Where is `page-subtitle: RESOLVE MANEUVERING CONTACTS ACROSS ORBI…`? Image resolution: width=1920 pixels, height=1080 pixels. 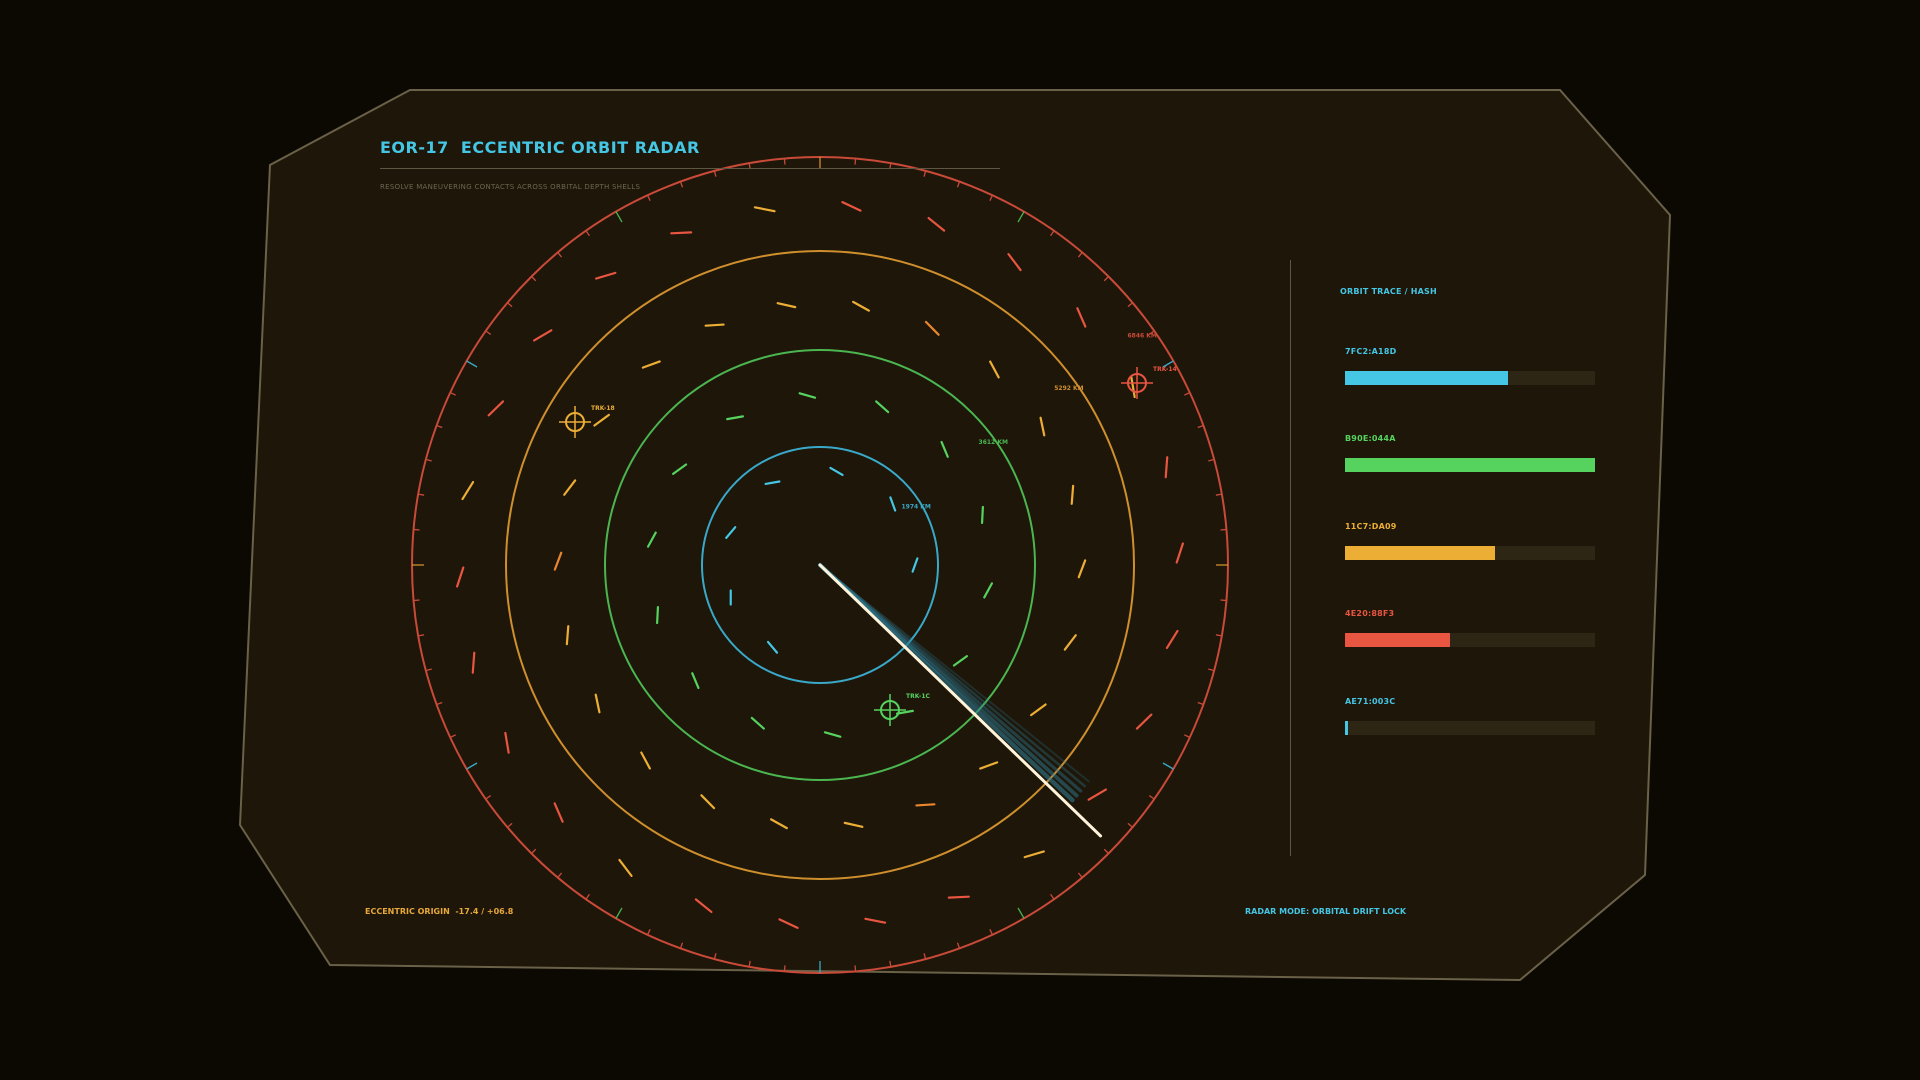 page-subtitle: RESOLVE MANEUVERING CONTACTS ACROSS ORBI… is located at coordinates (510, 187).